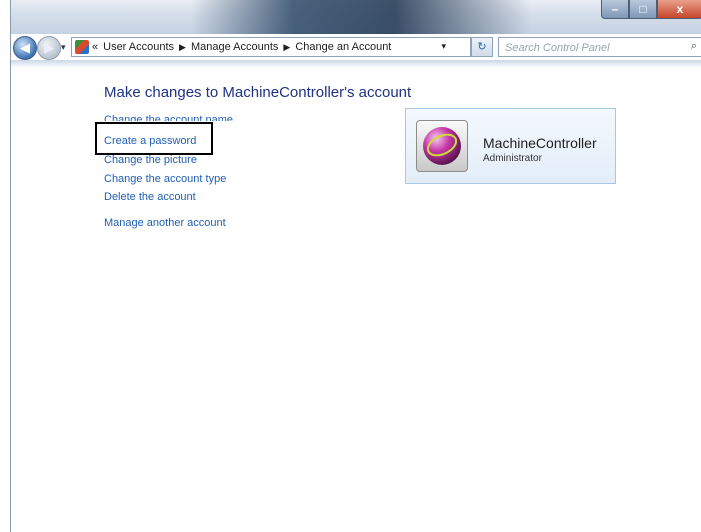  I want to click on close-button: x, so click(679, 9).